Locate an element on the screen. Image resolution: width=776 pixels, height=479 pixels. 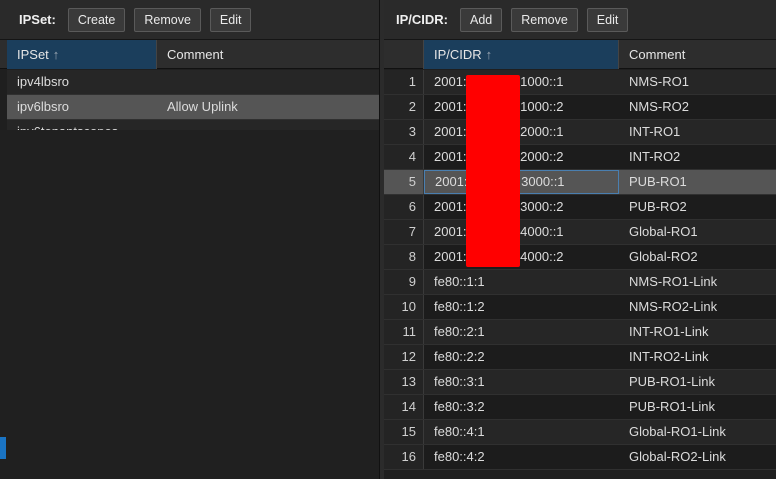
row-number: 16 is located at coordinates (404, 457).